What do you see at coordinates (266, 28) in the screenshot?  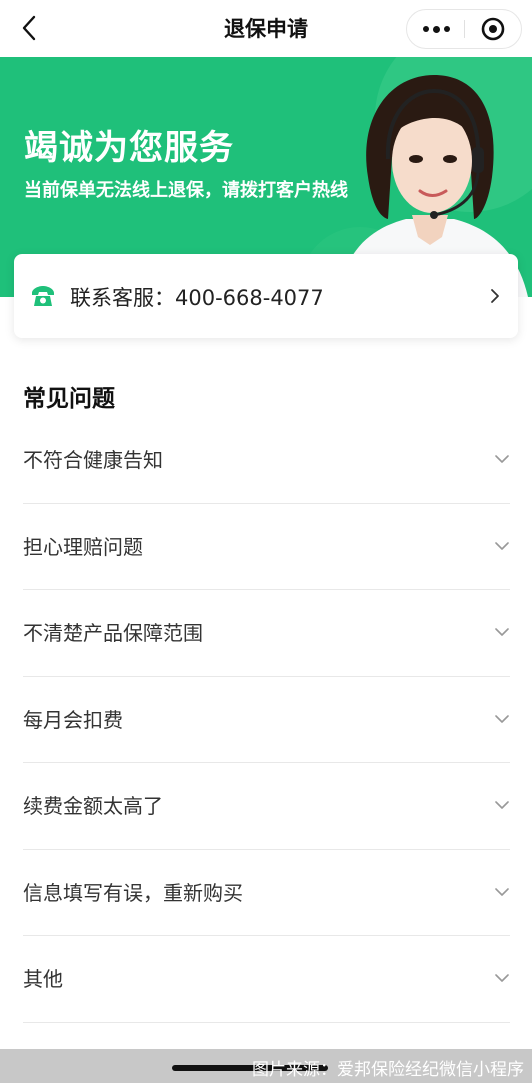 I see `navigation-bar: 退保申请` at bounding box center [266, 28].